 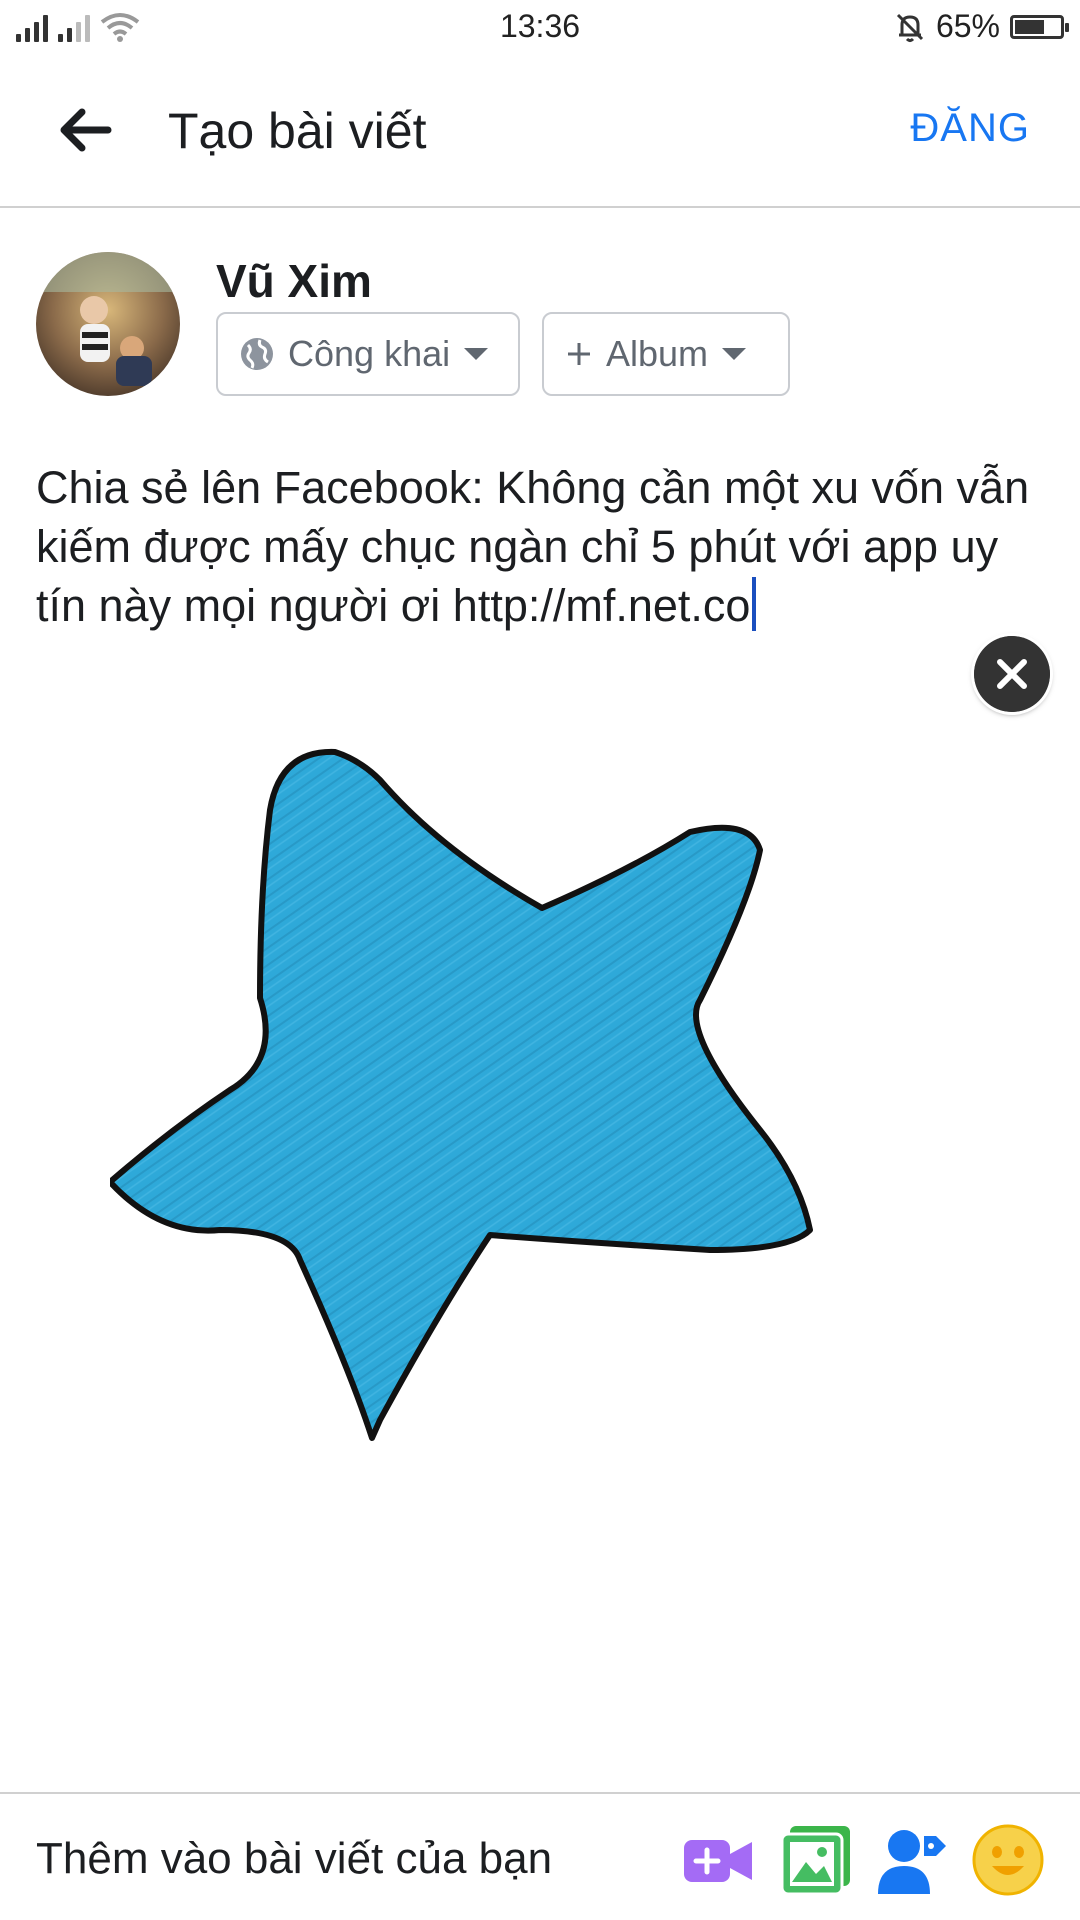 I want to click on header: Tạo bài viết ĐĂNG, so click(x=540, y=132).